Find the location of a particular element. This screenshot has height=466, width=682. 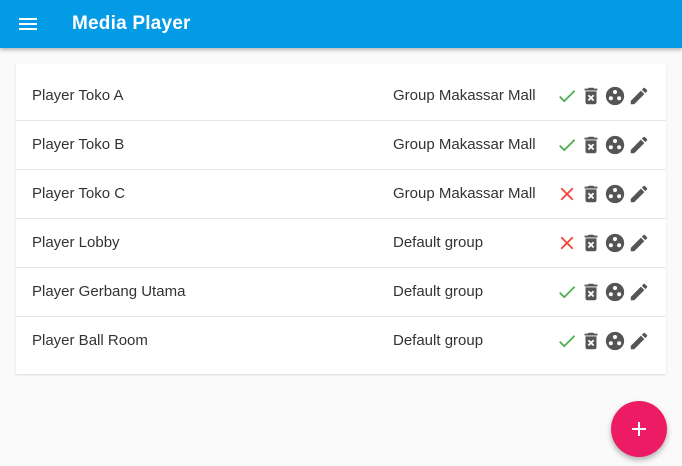

player-row: Player Toko C Group Makassar Mall is located at coordinates (341, 194).